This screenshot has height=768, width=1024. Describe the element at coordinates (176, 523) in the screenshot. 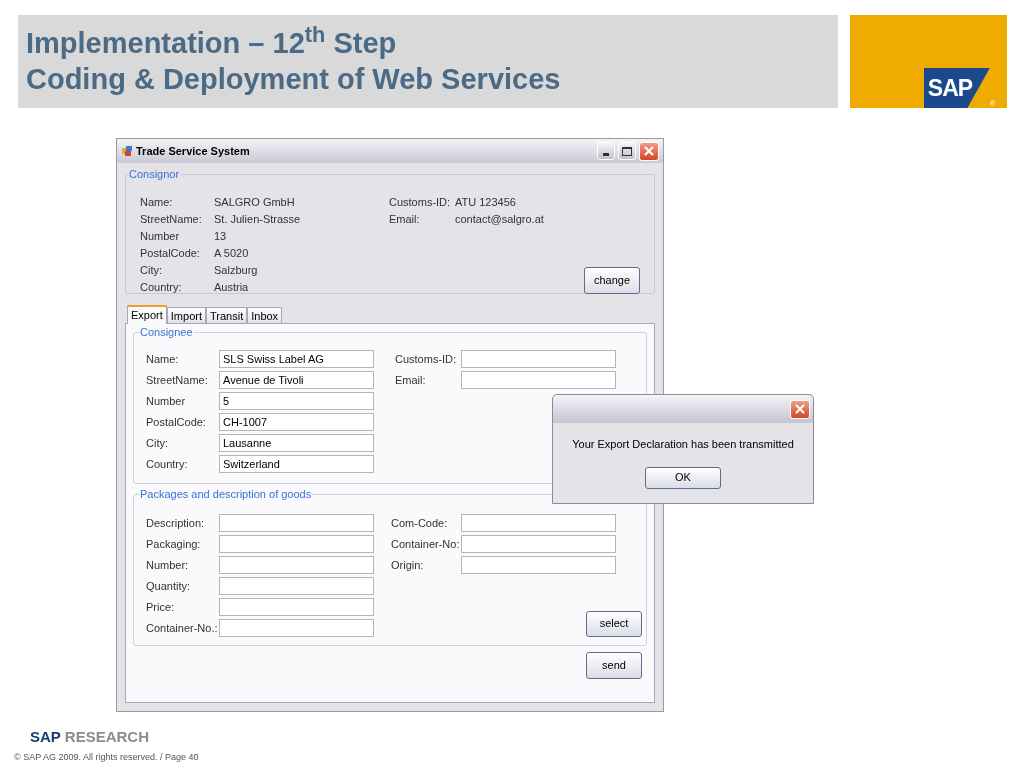

I see `field-label: Description:` at that location.